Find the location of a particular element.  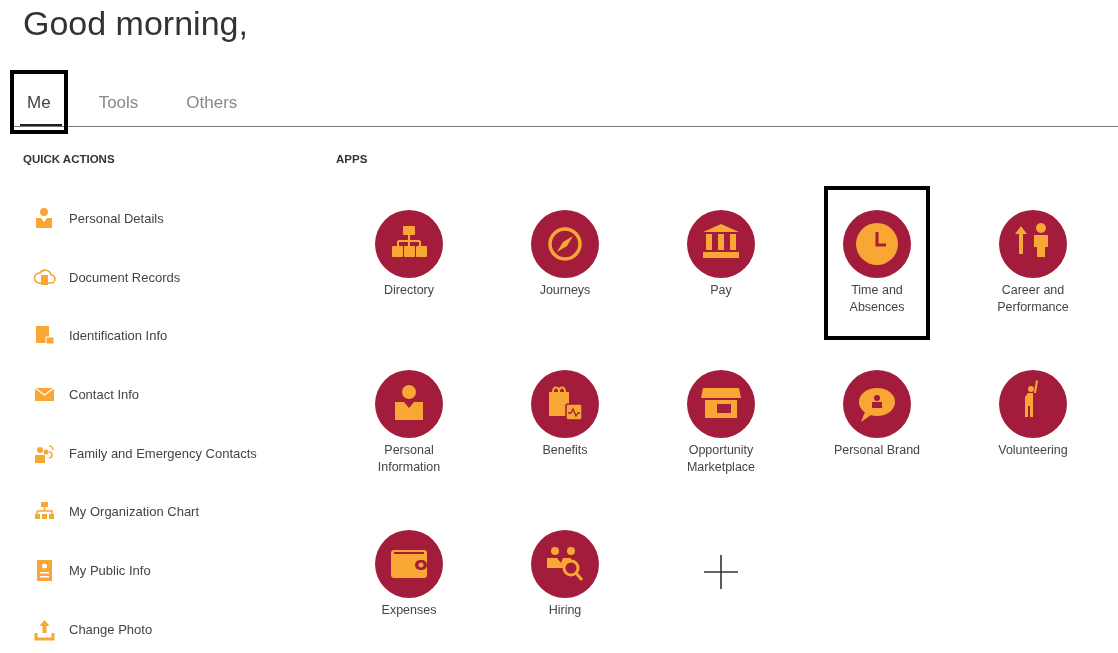

app-tile: Volunteering is located at coordinates (1033, 414).